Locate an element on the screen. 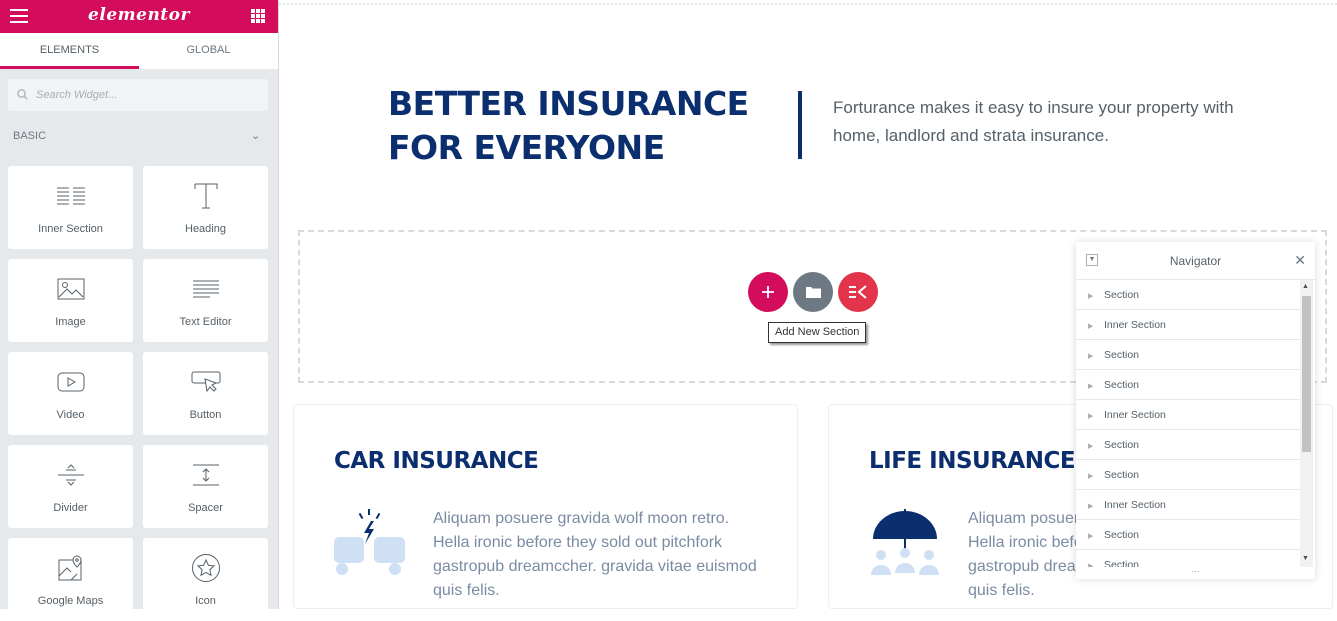 The image size is (1337, 621). vertical-divider is located at coordinates (800, 125).